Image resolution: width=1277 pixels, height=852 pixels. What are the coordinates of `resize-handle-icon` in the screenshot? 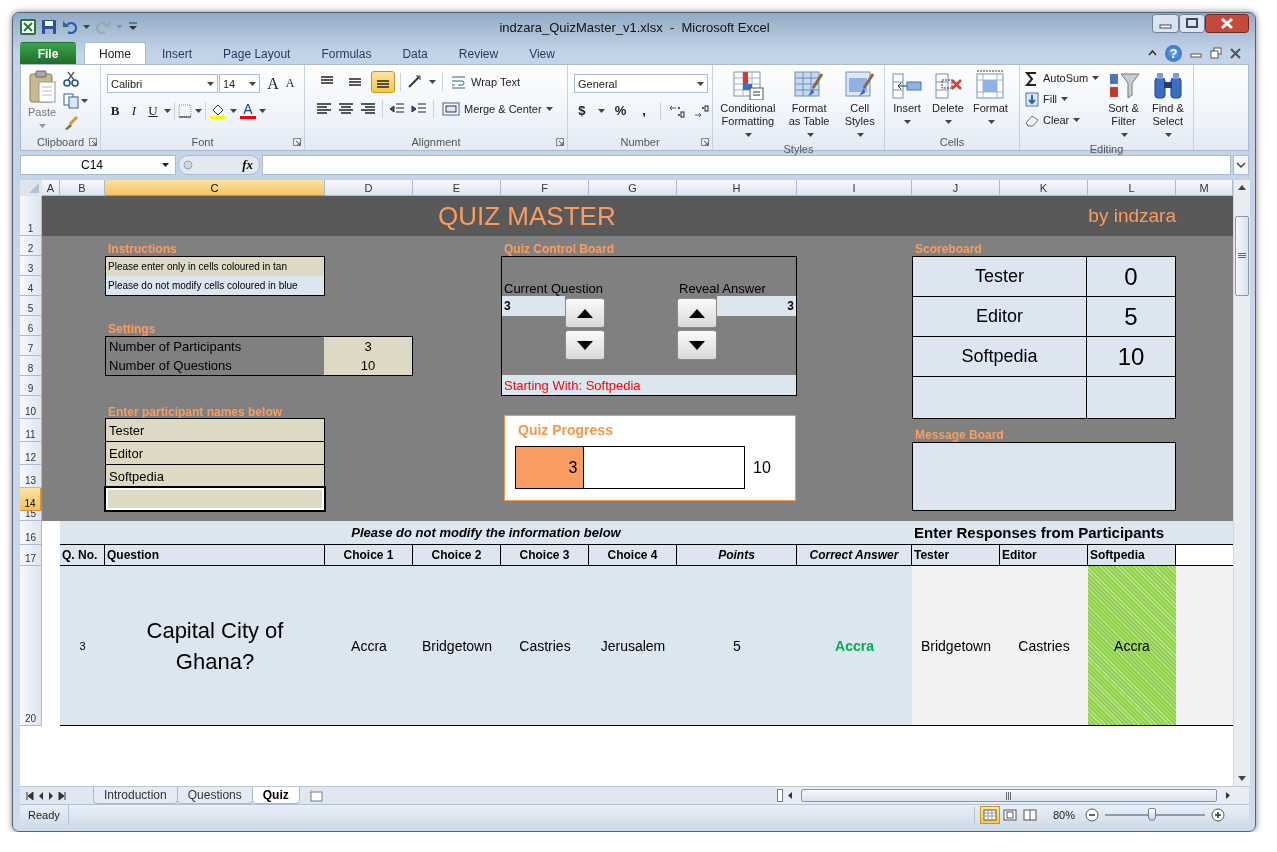 It's located at (188, 165).